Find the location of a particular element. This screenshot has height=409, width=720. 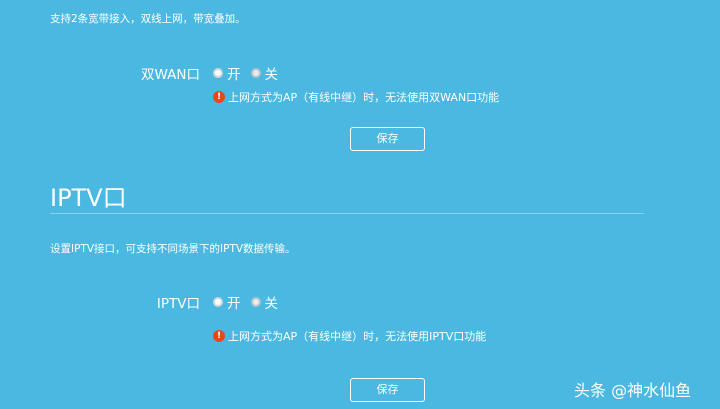

watermark: 头条 @神水仙鱼 is located at coordinates (632, 389).